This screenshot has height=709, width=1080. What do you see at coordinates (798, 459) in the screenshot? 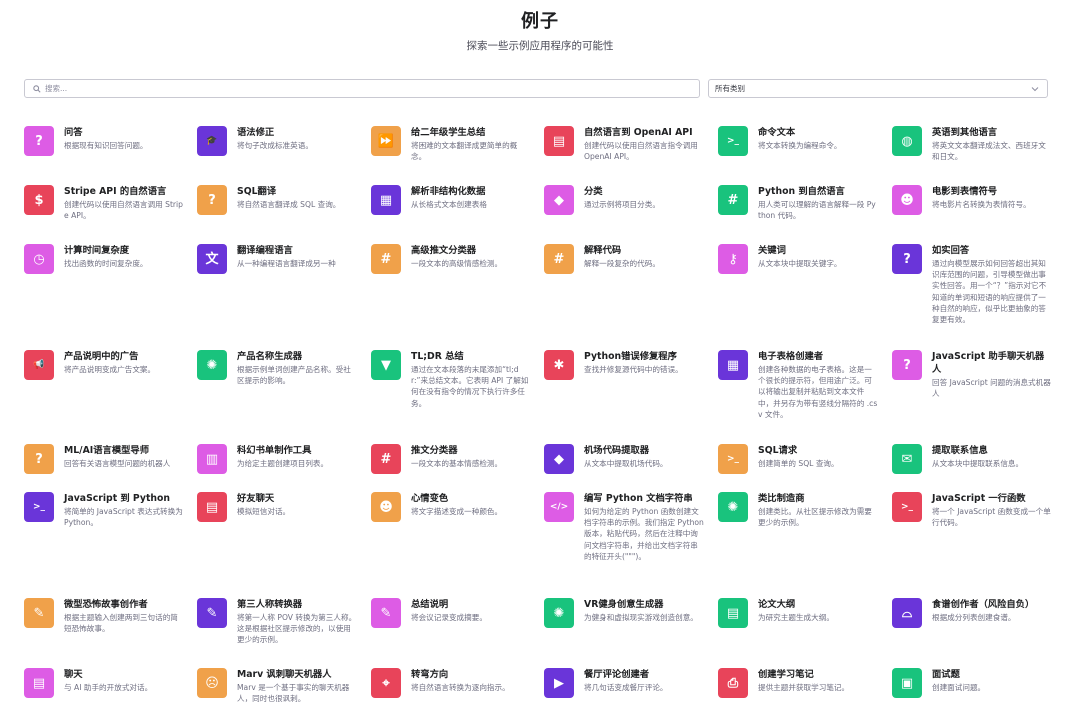
I see `example-card: >_ SQL请求 创建简单的 SQL 查询。` at bounding box center [798, 459].